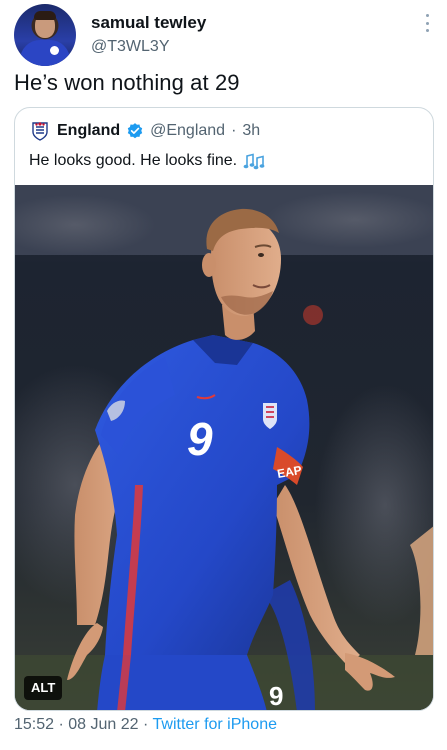 The height and width of the screenshot is (750, 447). What do you see at coordinates (215, 724) in the screenshot?
I see `tweet-source-link: Twitter for iPhone` at bounding box center [215, 724].